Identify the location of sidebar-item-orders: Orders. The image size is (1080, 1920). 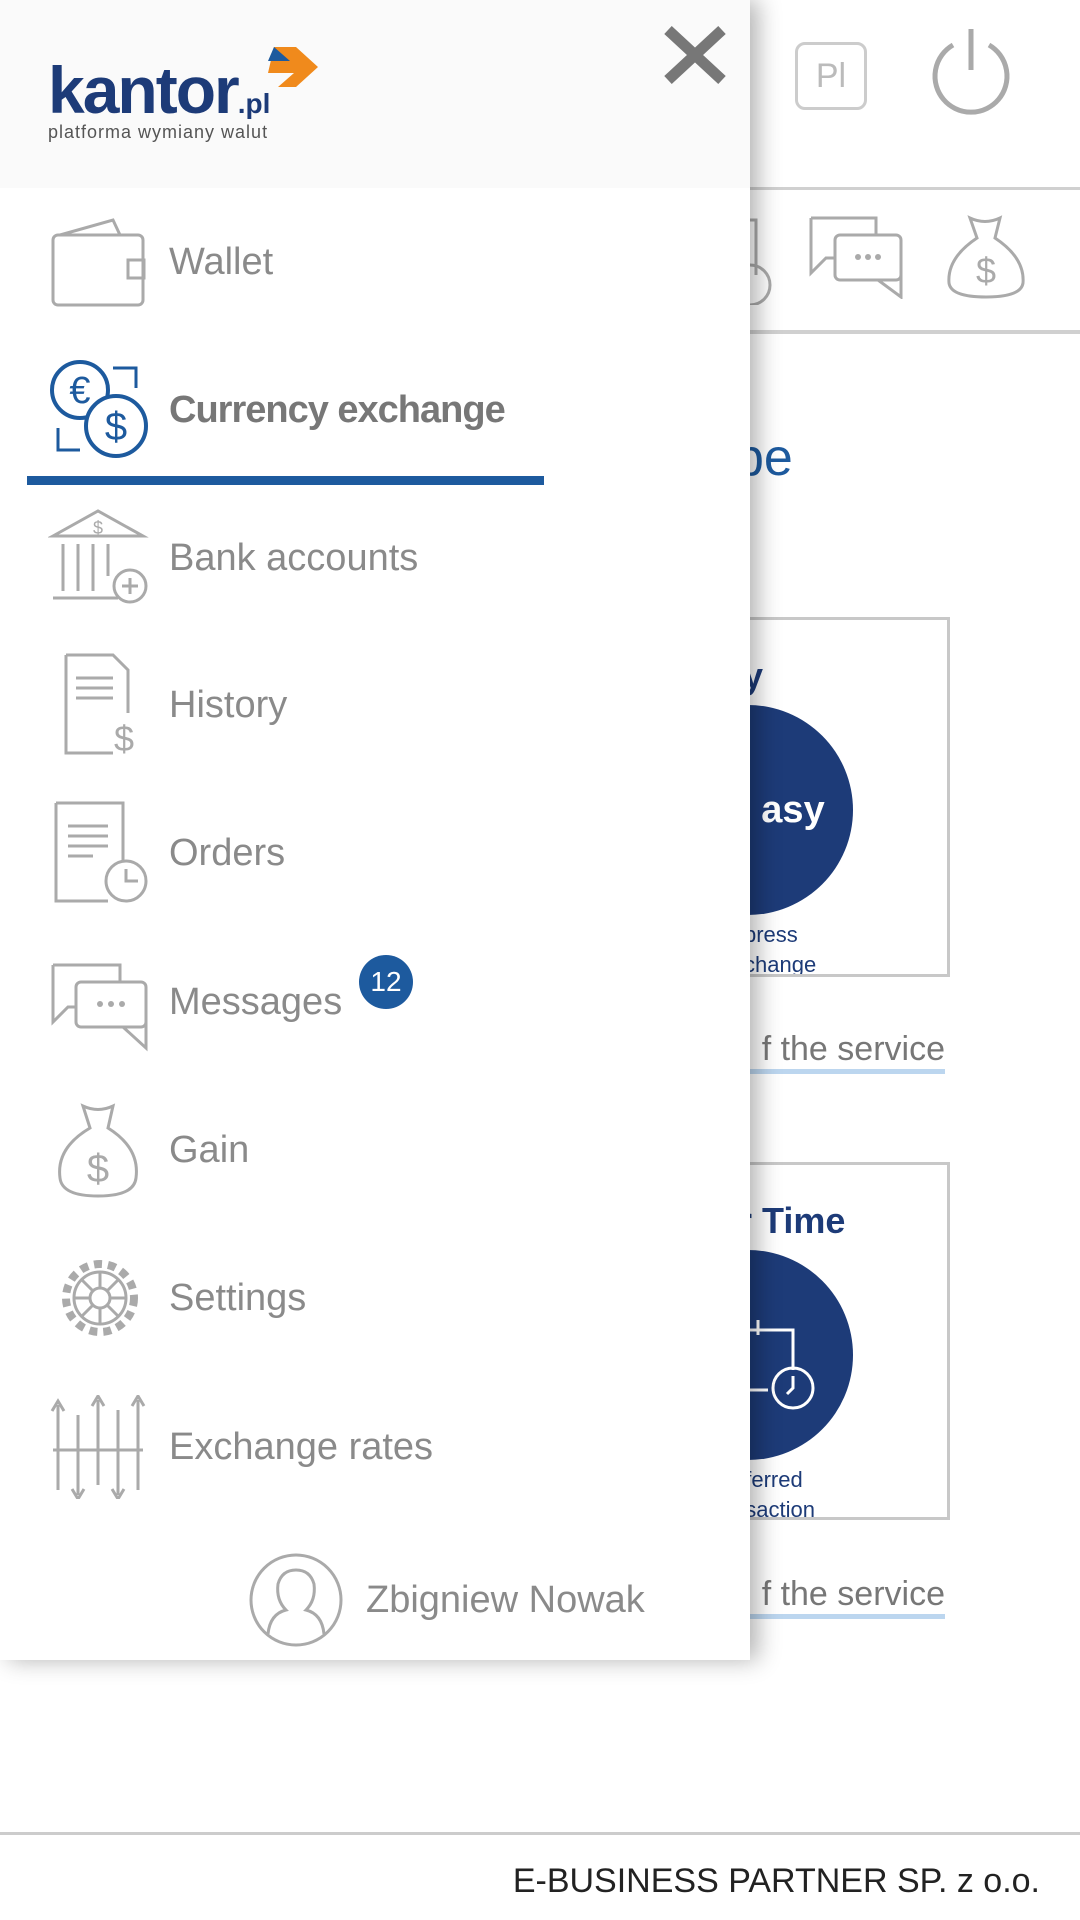
(375, 853).